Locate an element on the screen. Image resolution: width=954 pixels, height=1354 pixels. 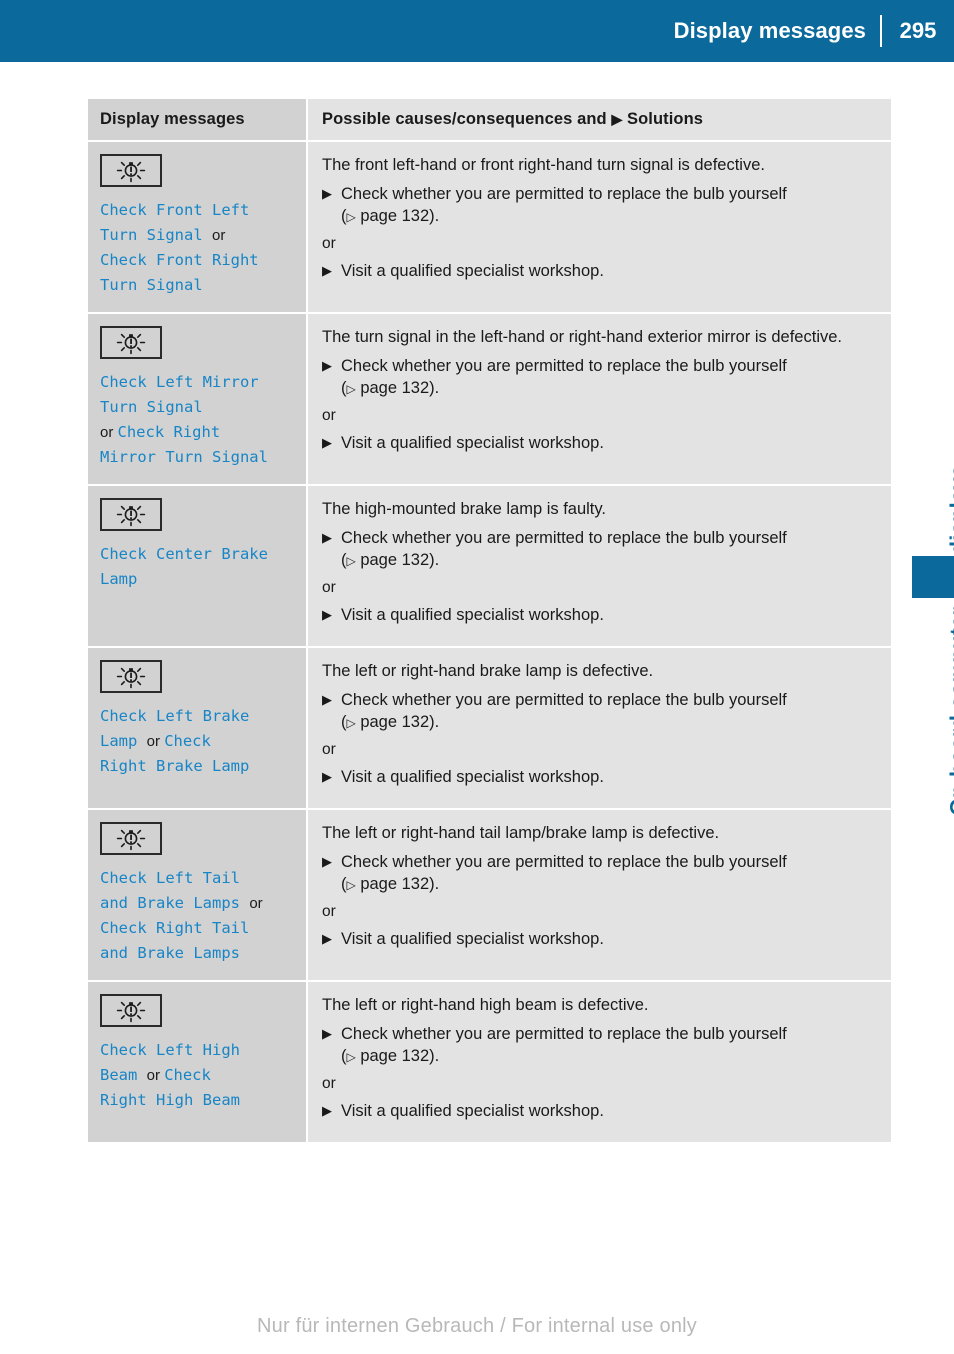
page-number: 295 is located at coordinates (918, 30).